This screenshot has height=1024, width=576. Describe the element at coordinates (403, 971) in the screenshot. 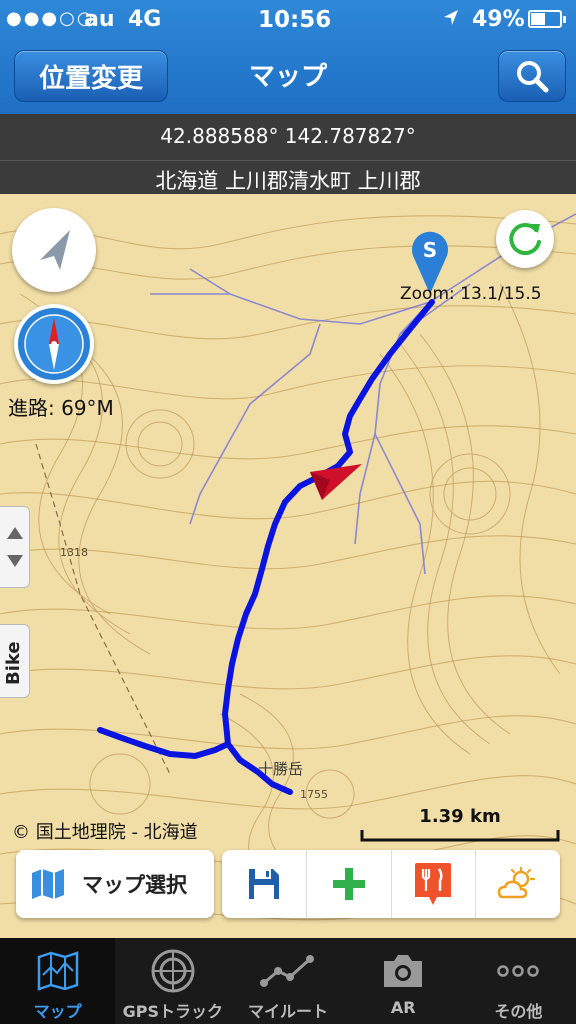

I see `camera-icon` at that location.